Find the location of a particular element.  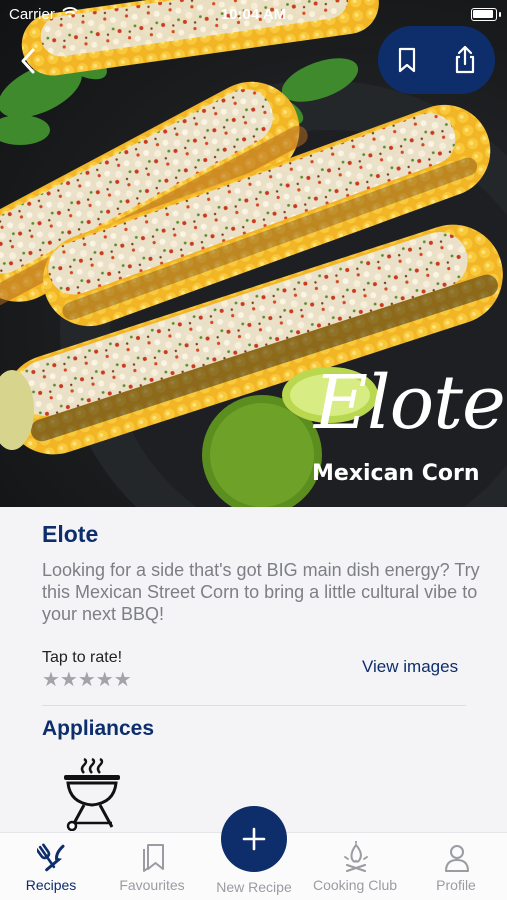

share-button is located at coordinates (465, 60).